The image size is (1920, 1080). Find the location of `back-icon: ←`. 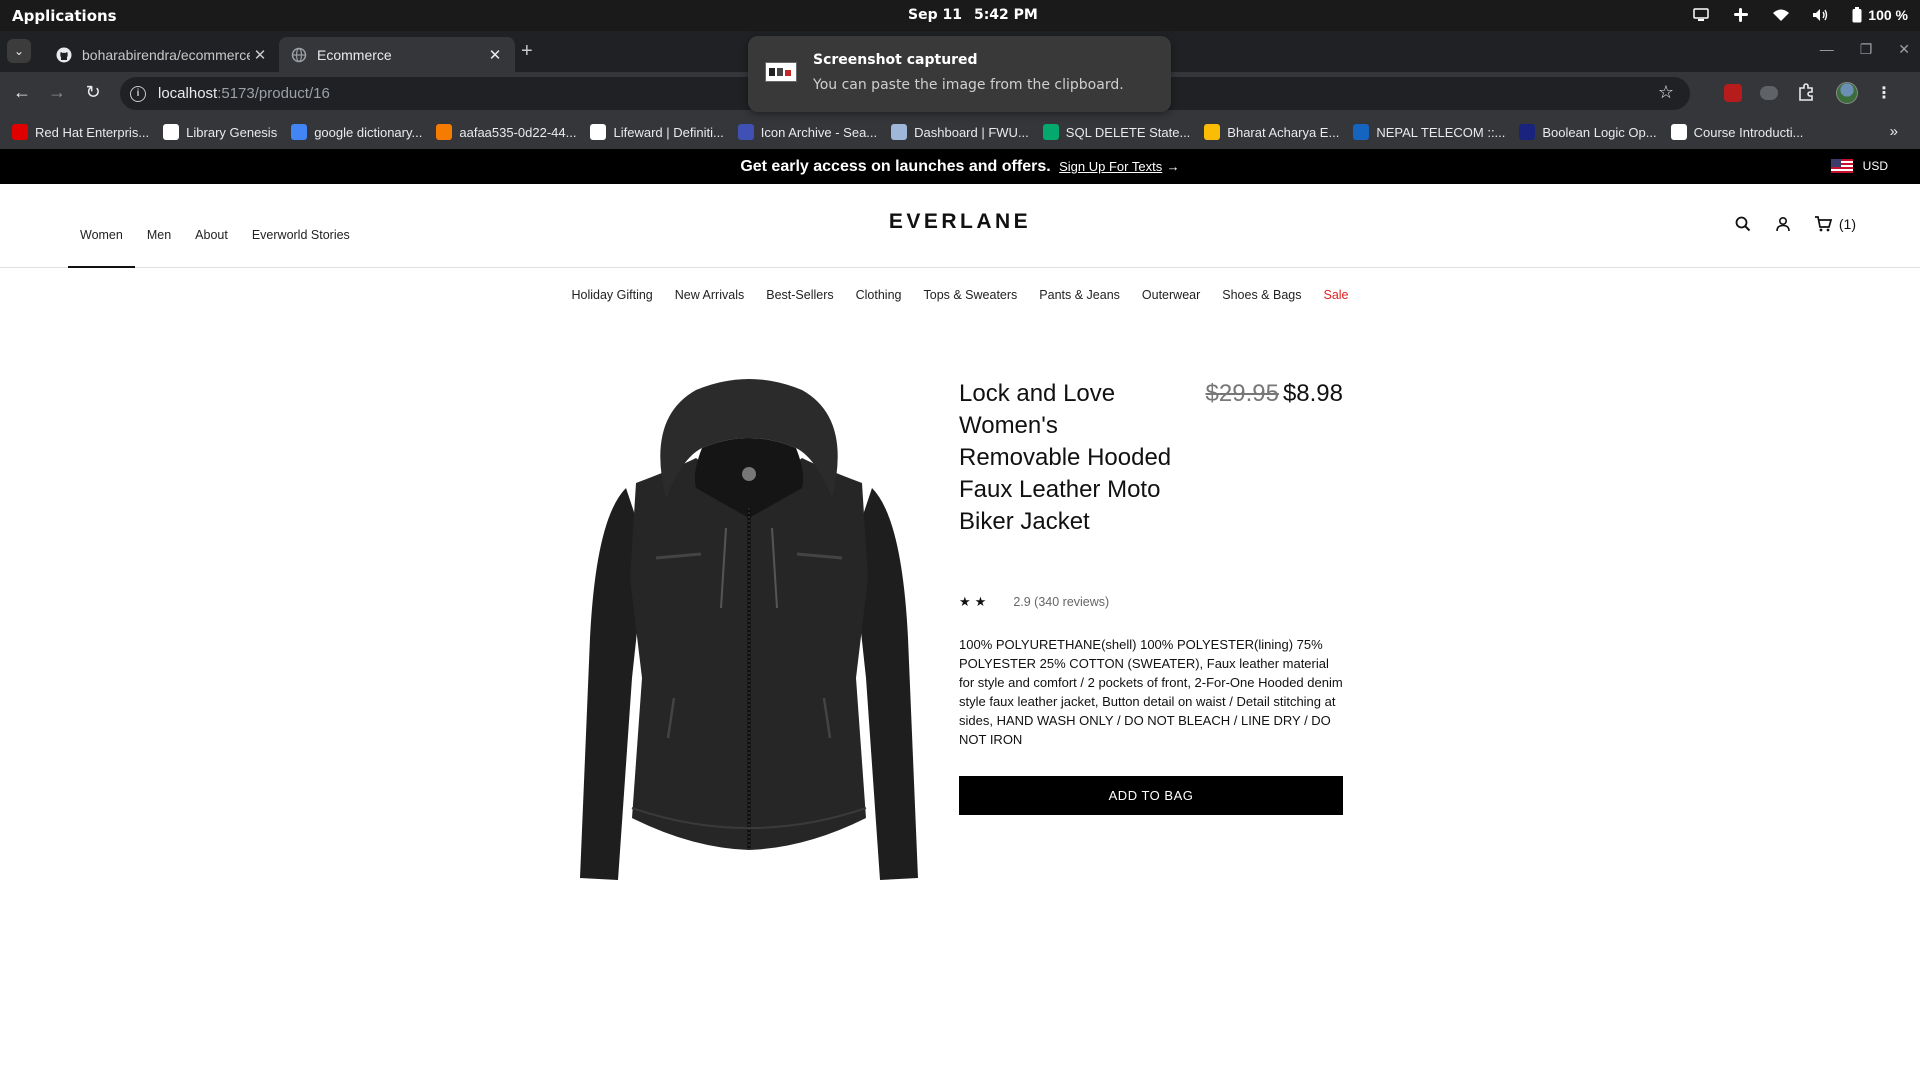

back-icon: ← is located at coordinates (22, 92).